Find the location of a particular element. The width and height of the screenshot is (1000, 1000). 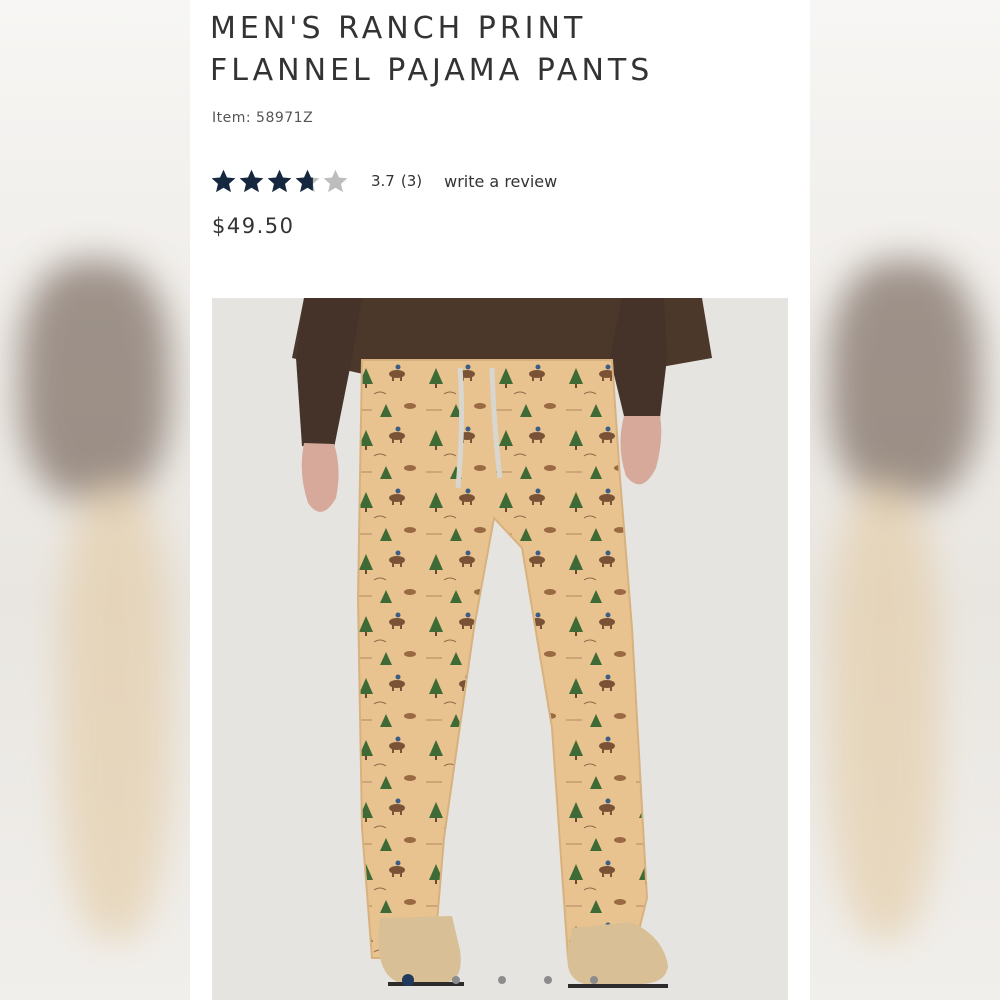

product-title: MEN'S RANCH PRINT FLANNEL PAJAMA PANTS is located at coordinates (505, 50).